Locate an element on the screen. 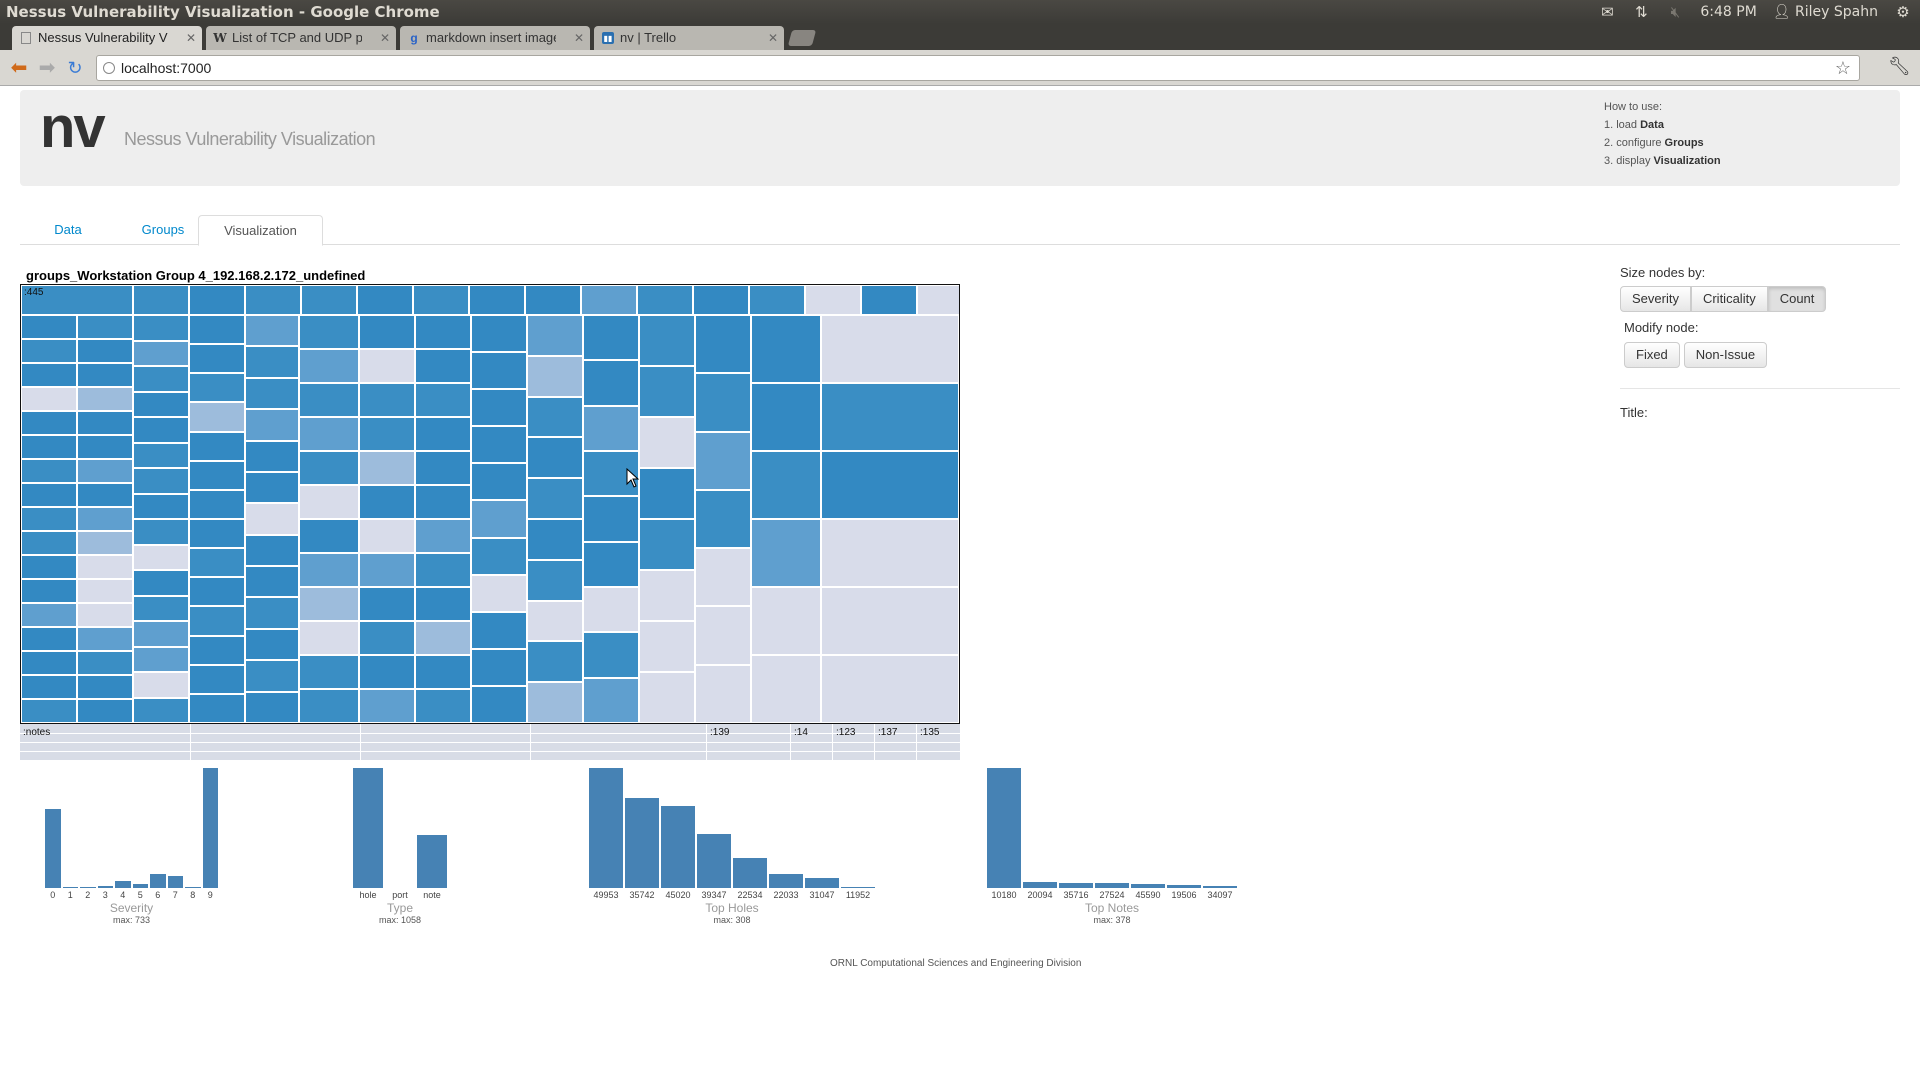 The width and height of the screenshot is (1920, 1080). mail-icon: ✉ is located at coordinates (1607, 12).